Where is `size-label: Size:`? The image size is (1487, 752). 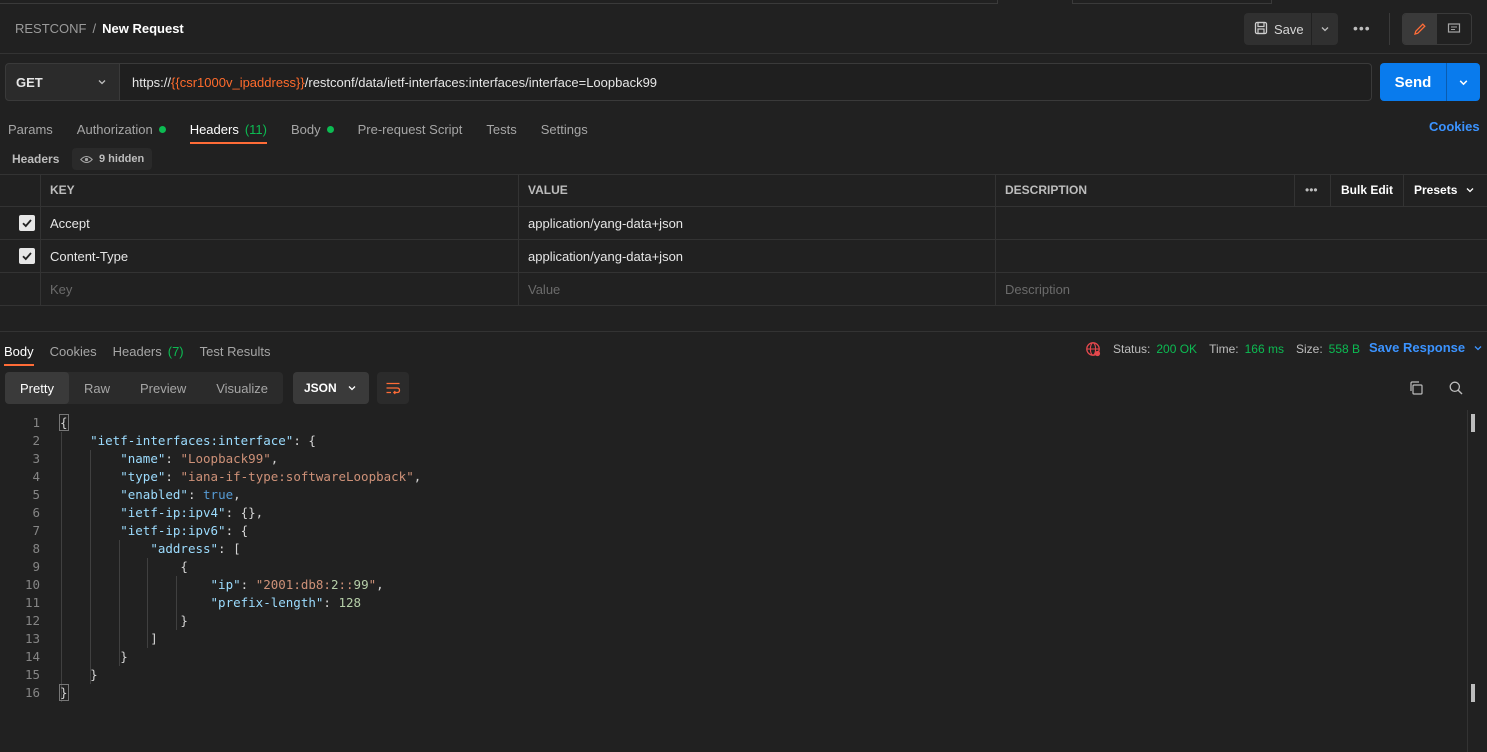
size-label: Size: is located at coordinates (1309, 349).